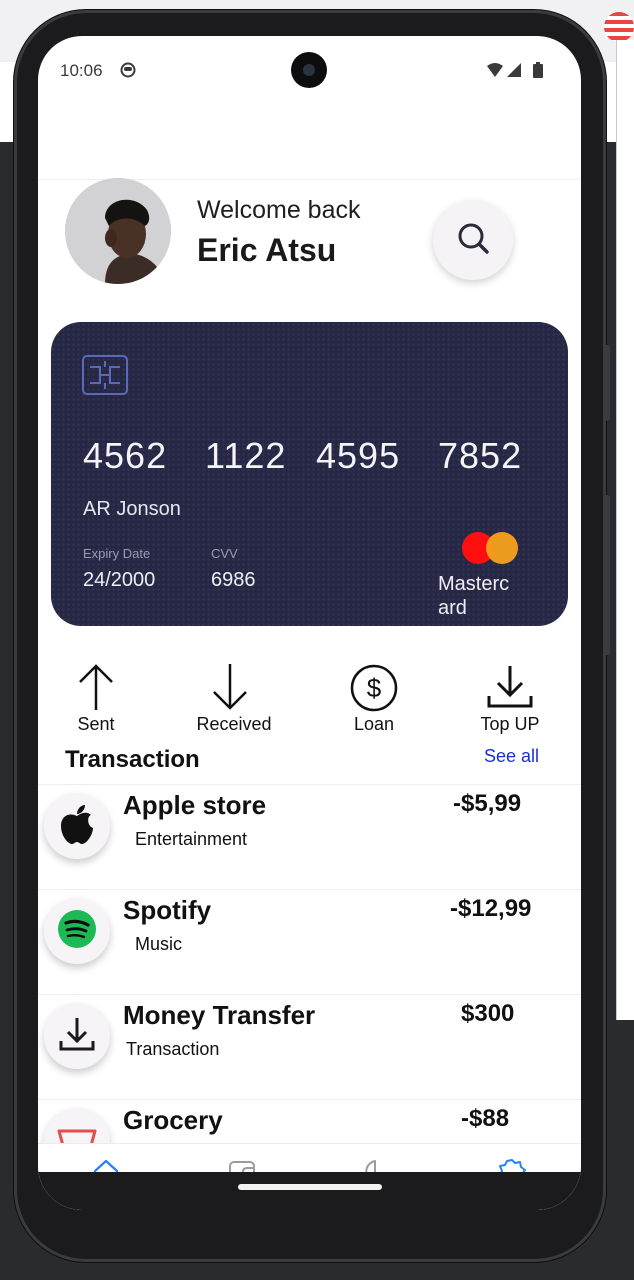 This screenshot has height=1280, width=634. I want to click on home-indicator, so click(310, 1187).